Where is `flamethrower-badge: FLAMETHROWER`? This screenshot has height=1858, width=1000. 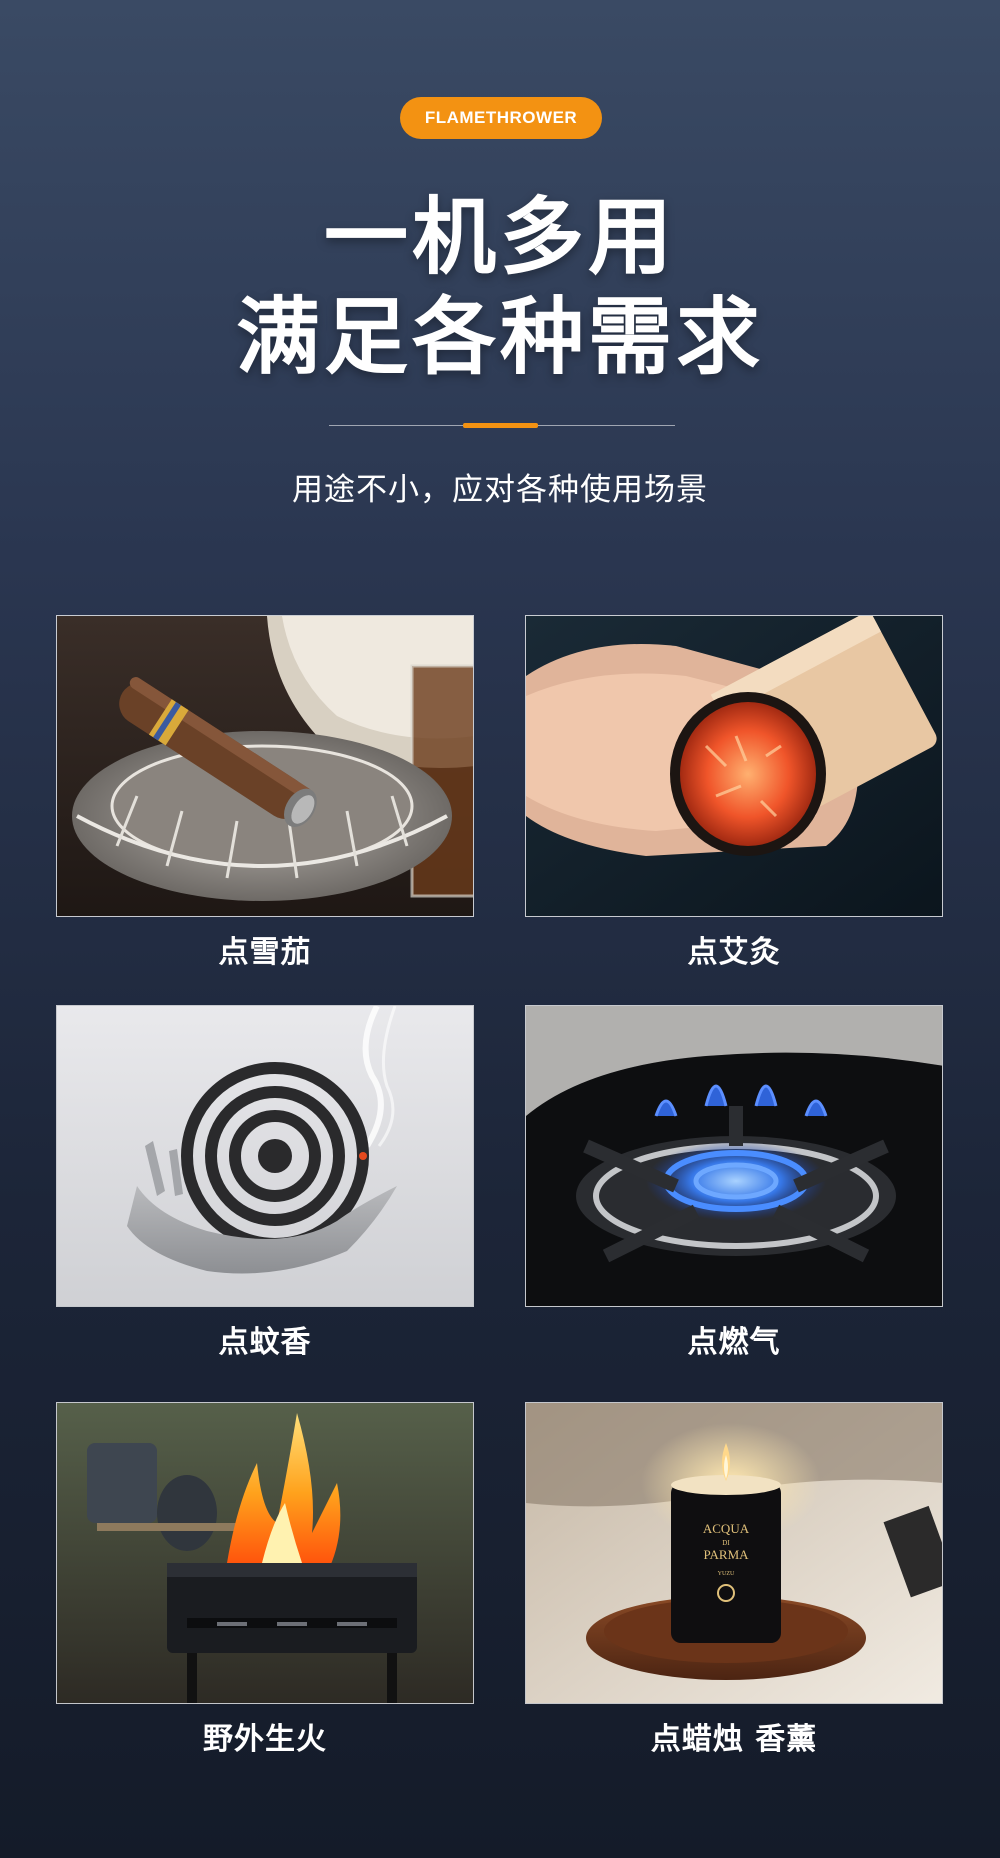 flamethrower-badge: FLAMETHROWER is located at coordinates (501, 118).